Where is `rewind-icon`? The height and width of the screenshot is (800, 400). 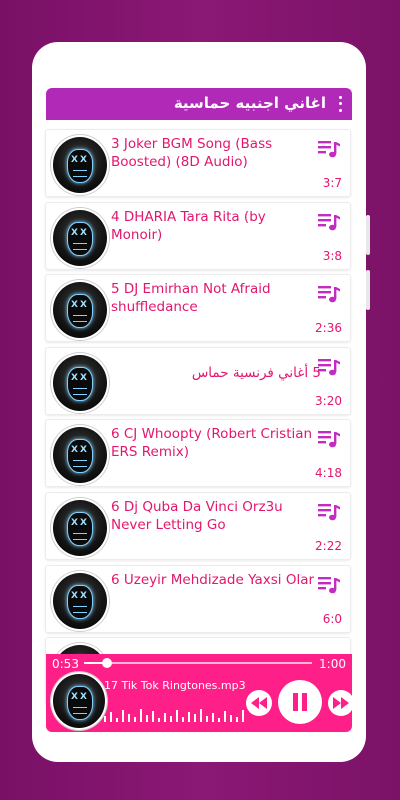
rewind-icon is located at coordinates (259, 703).